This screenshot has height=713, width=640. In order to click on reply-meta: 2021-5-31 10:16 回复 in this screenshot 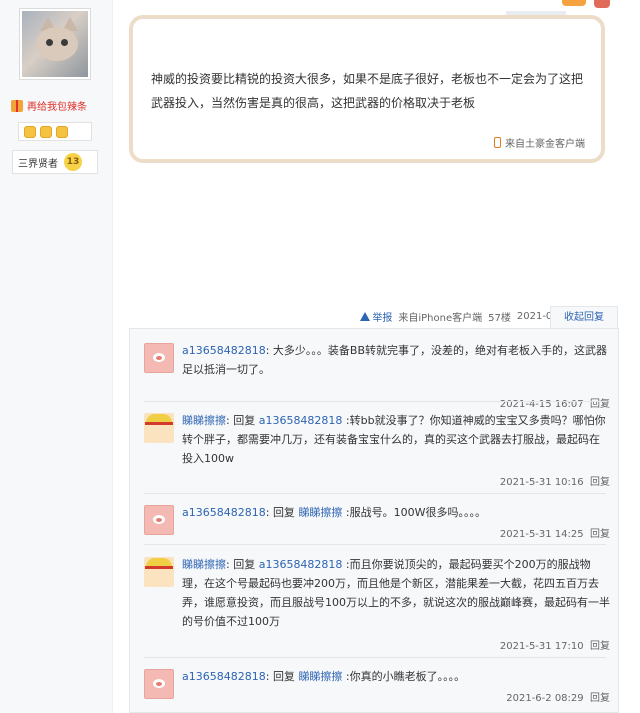, I will do `click(555, 480)`.